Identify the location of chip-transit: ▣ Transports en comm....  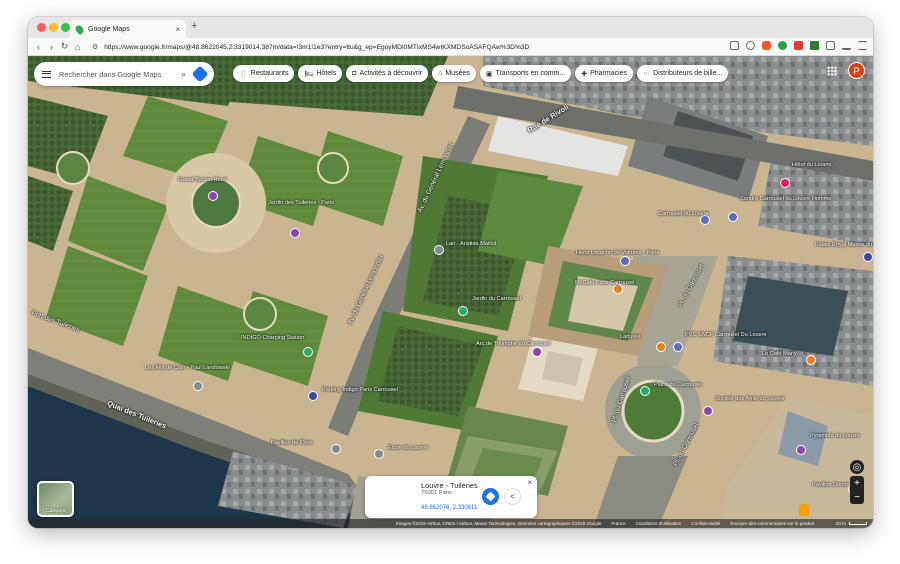
(525, 73).